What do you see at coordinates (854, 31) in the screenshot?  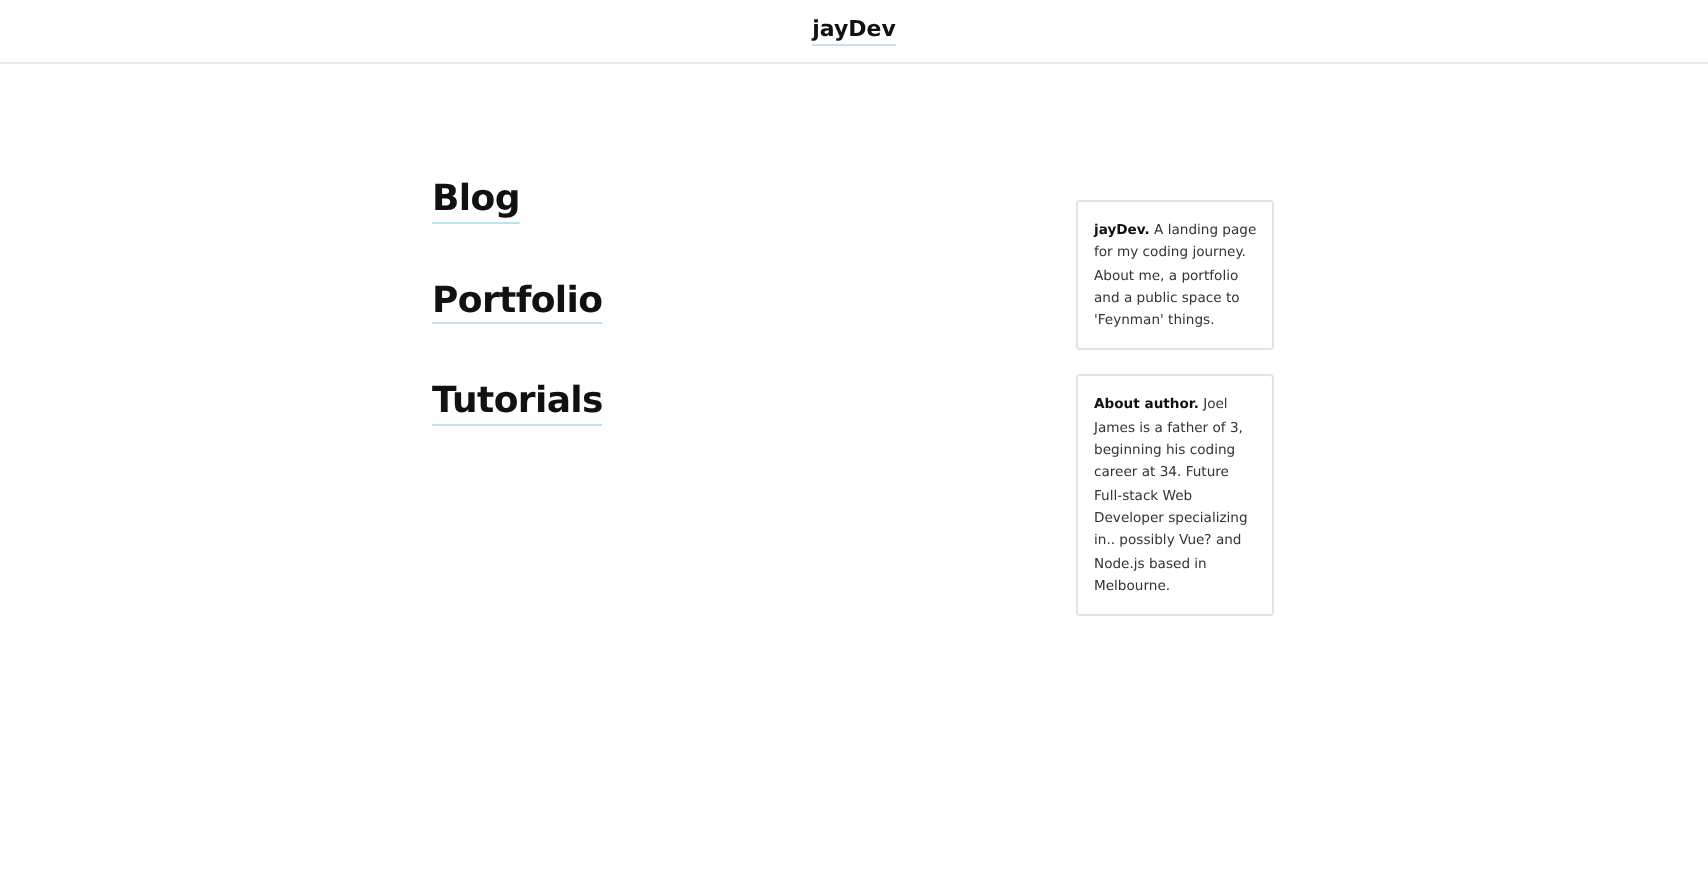 I see `site-title-link: jayDev` at bounding box center [854, 31].